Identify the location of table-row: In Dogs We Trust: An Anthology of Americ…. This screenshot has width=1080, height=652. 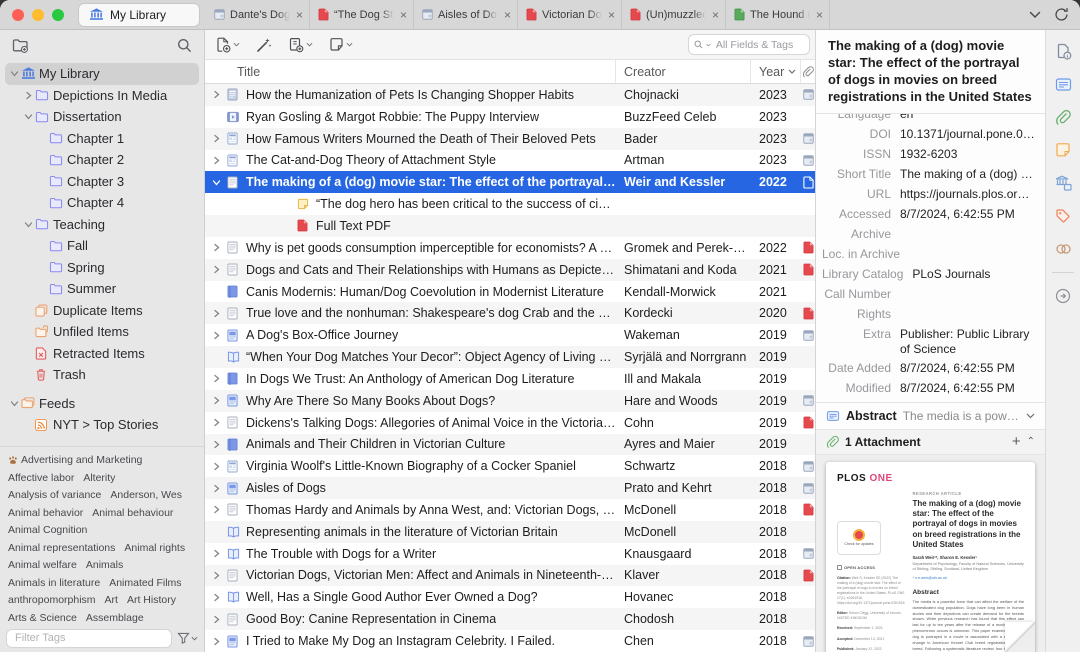
(510, 379).